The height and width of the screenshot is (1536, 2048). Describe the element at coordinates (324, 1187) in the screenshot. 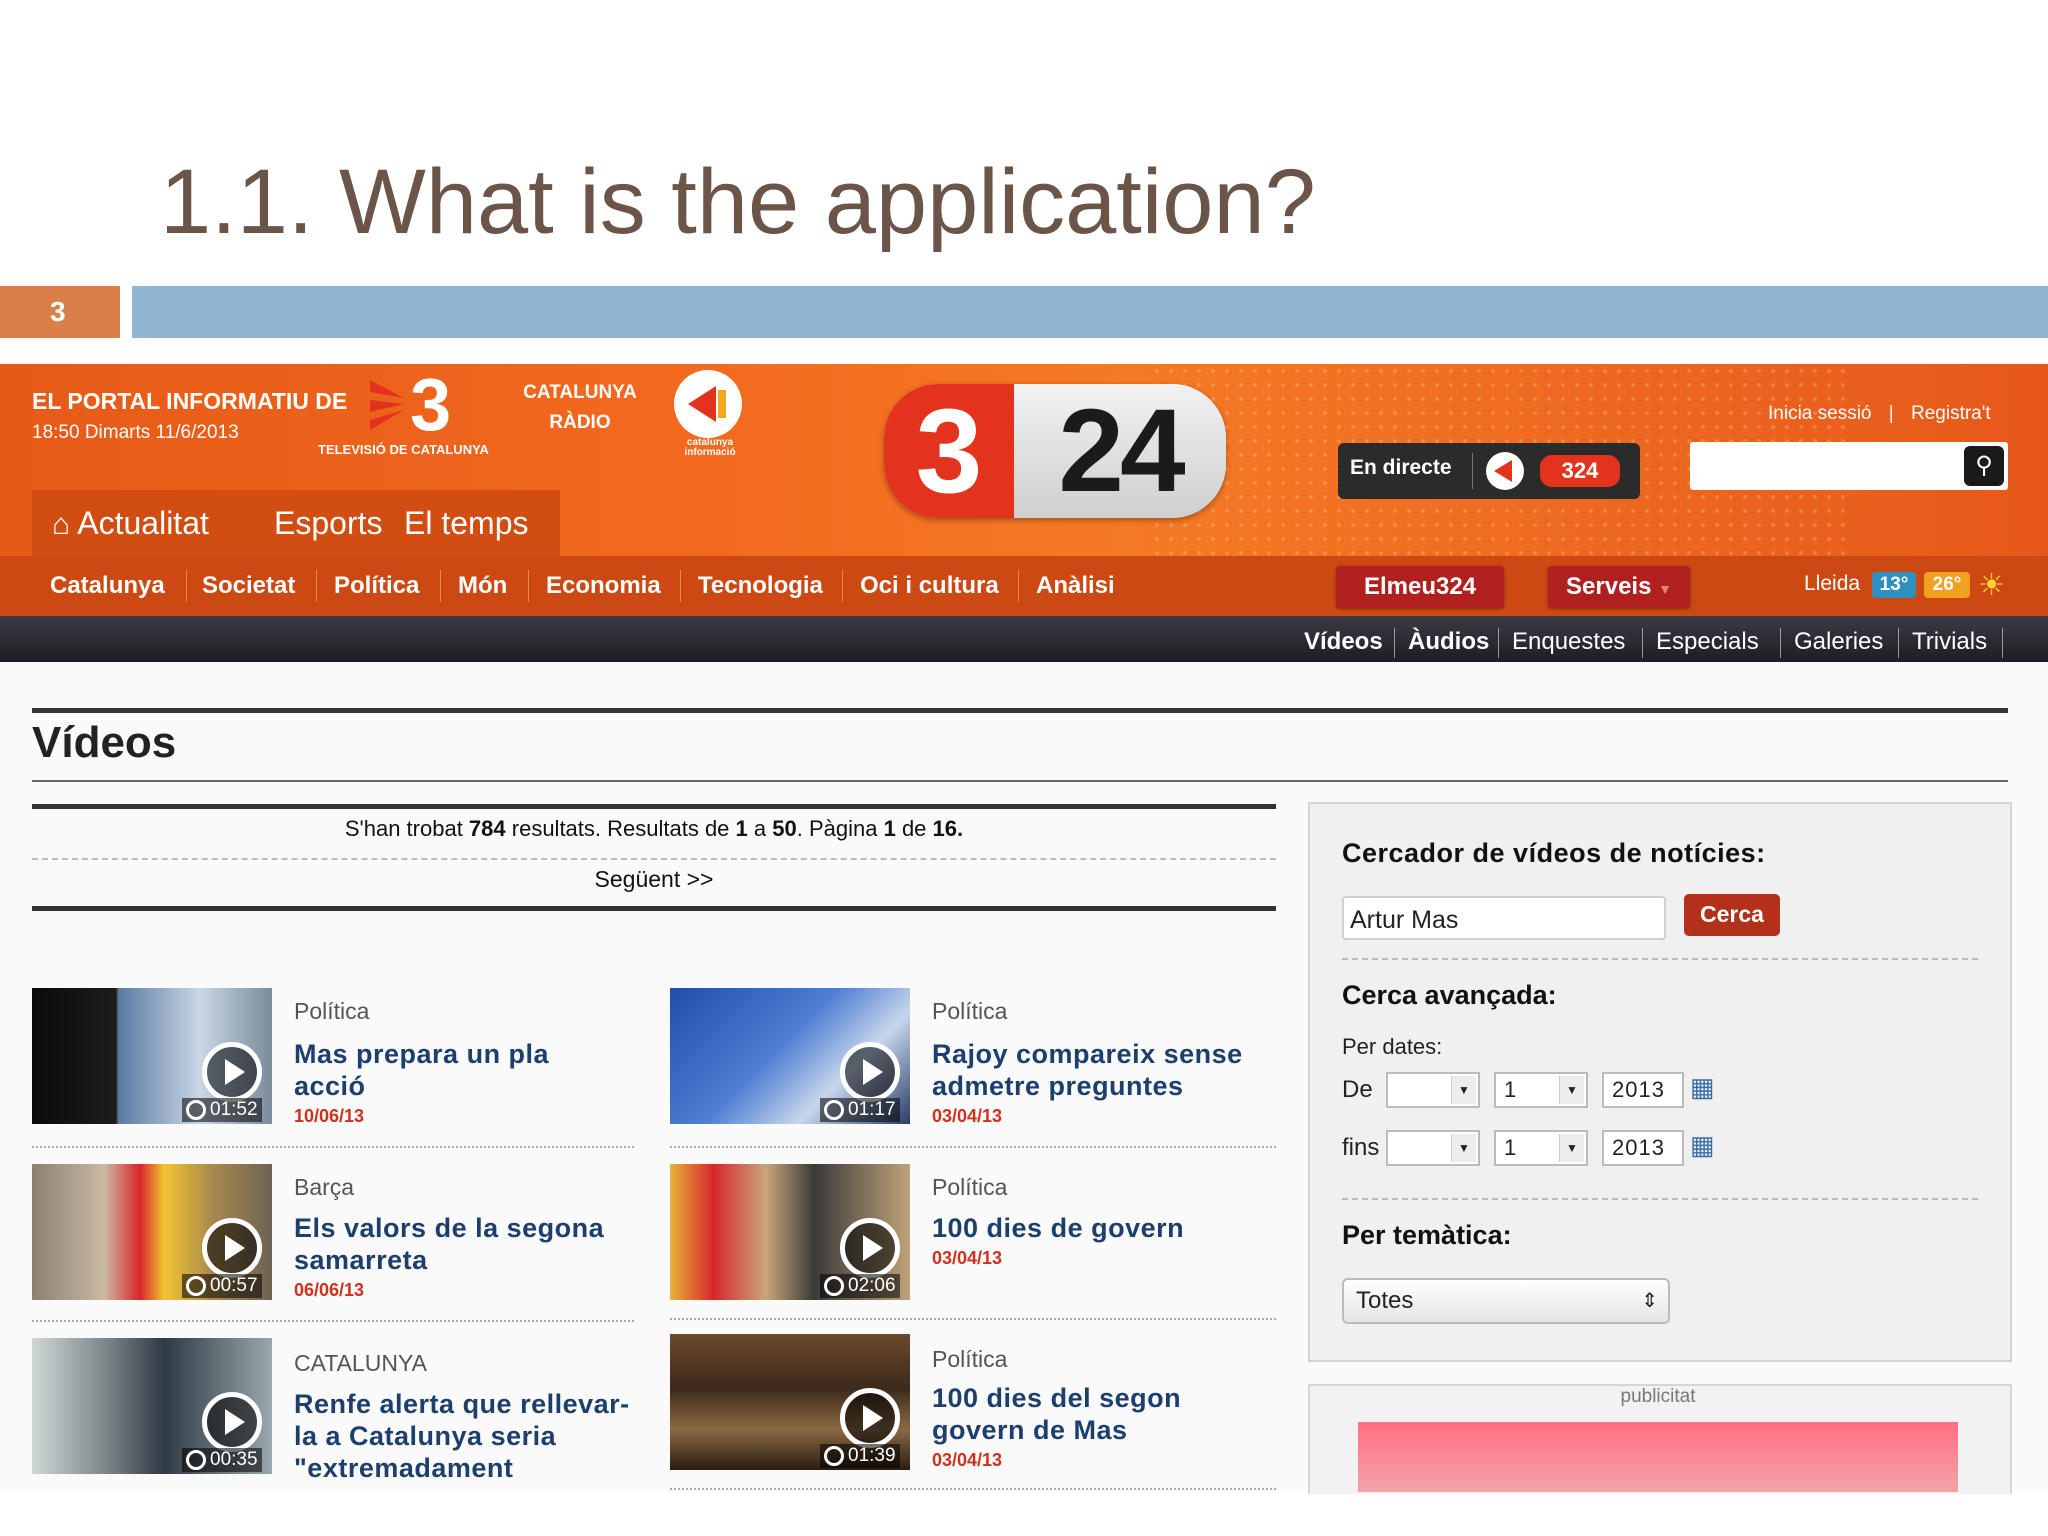

I see `video-category: Barça` at that location.